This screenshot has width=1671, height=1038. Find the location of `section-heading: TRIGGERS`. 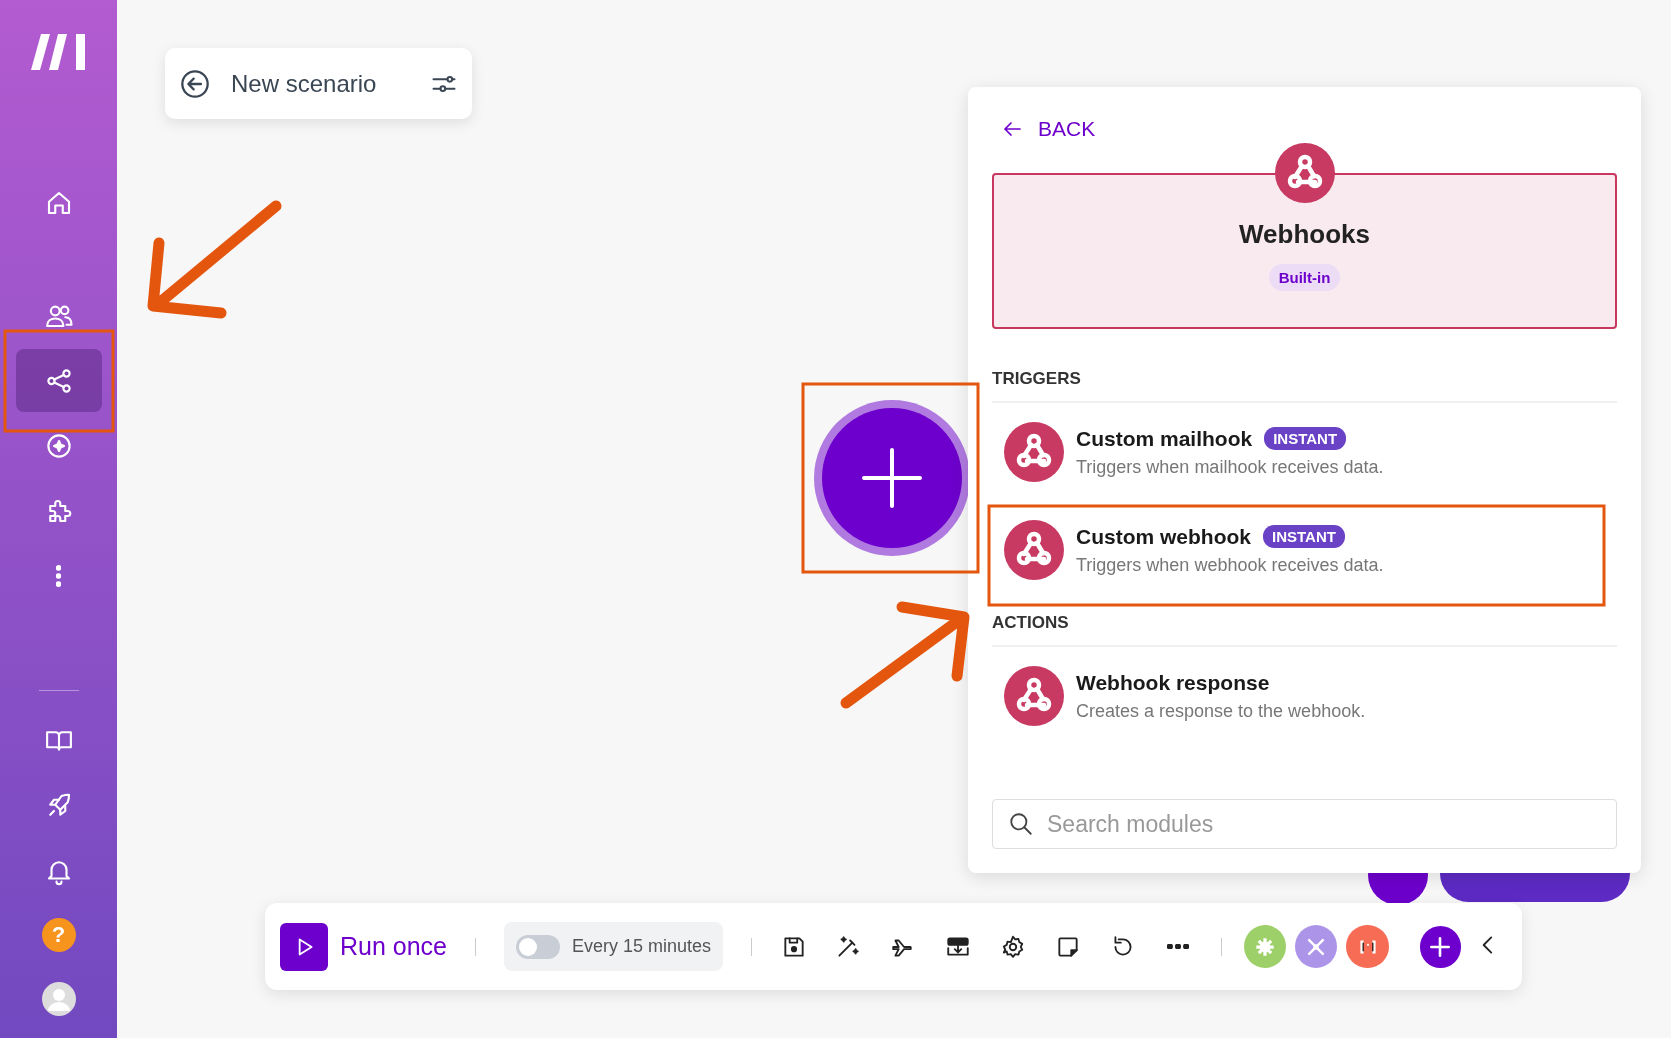

section-heading: TRIGGERS is located at coordinates (1304, 386).